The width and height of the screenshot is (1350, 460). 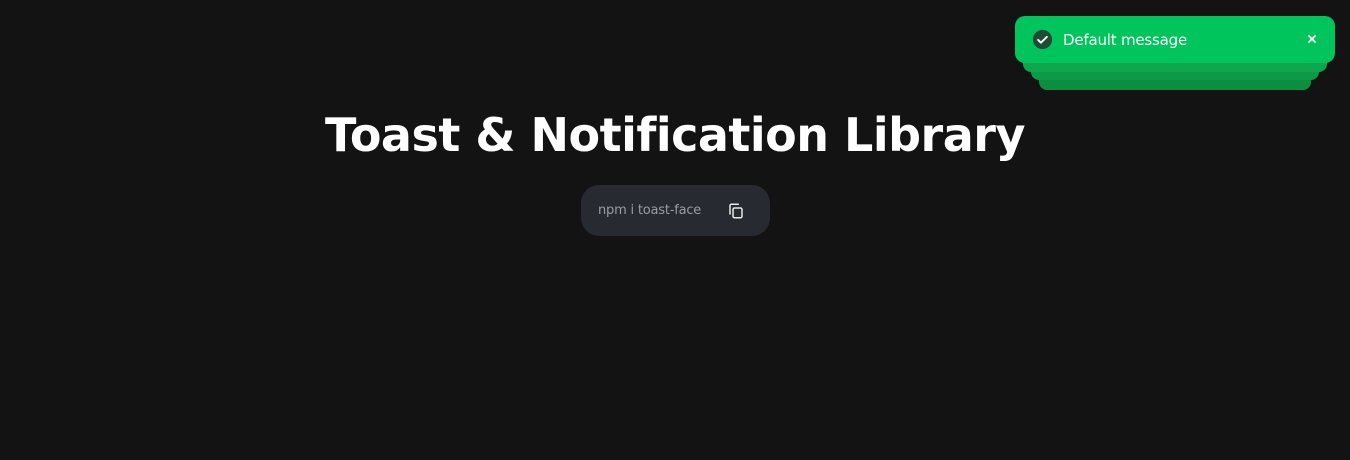 I want to click on close-icon, so click(x=1312, y=39).